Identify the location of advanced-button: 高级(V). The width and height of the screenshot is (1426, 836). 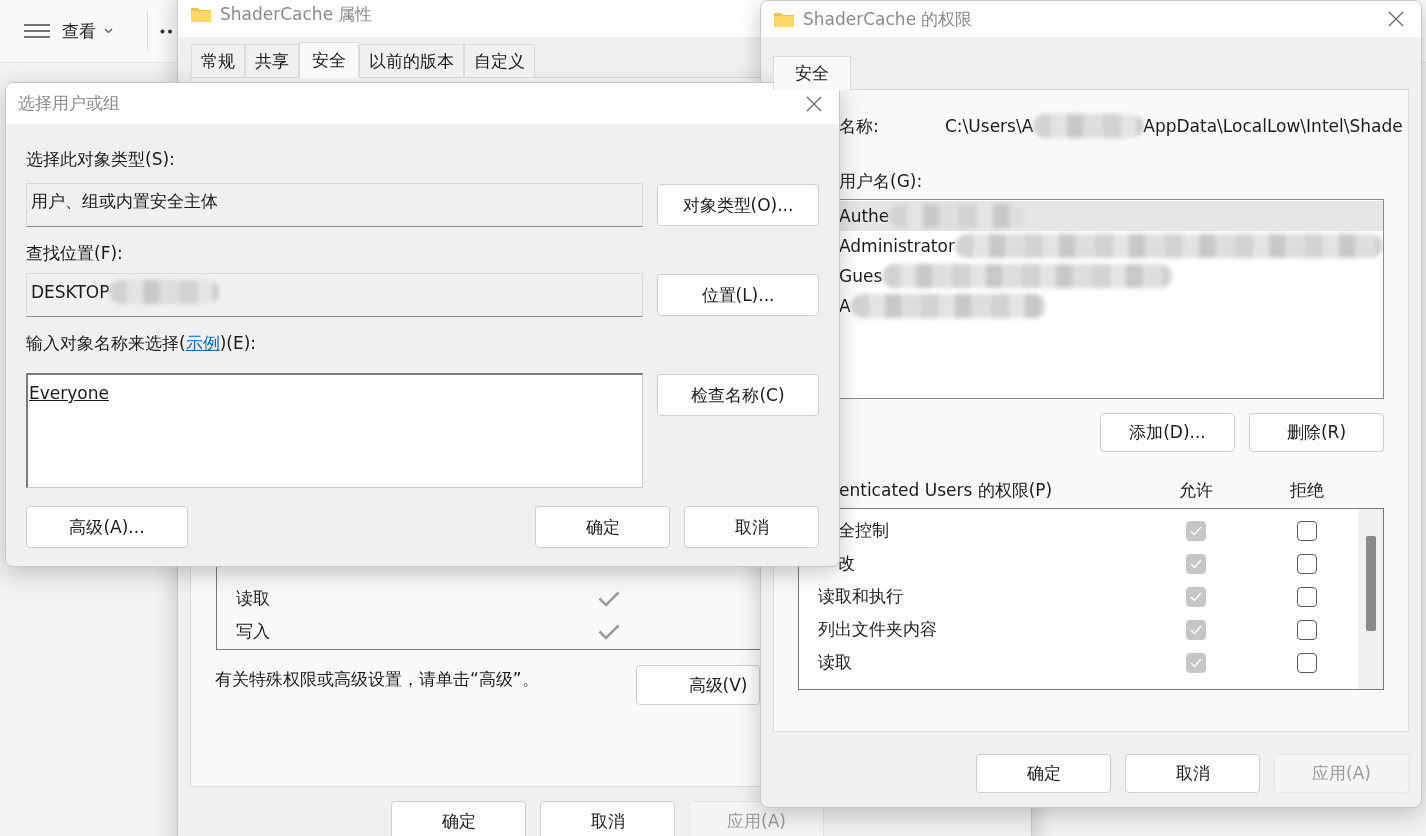
(698, 685).